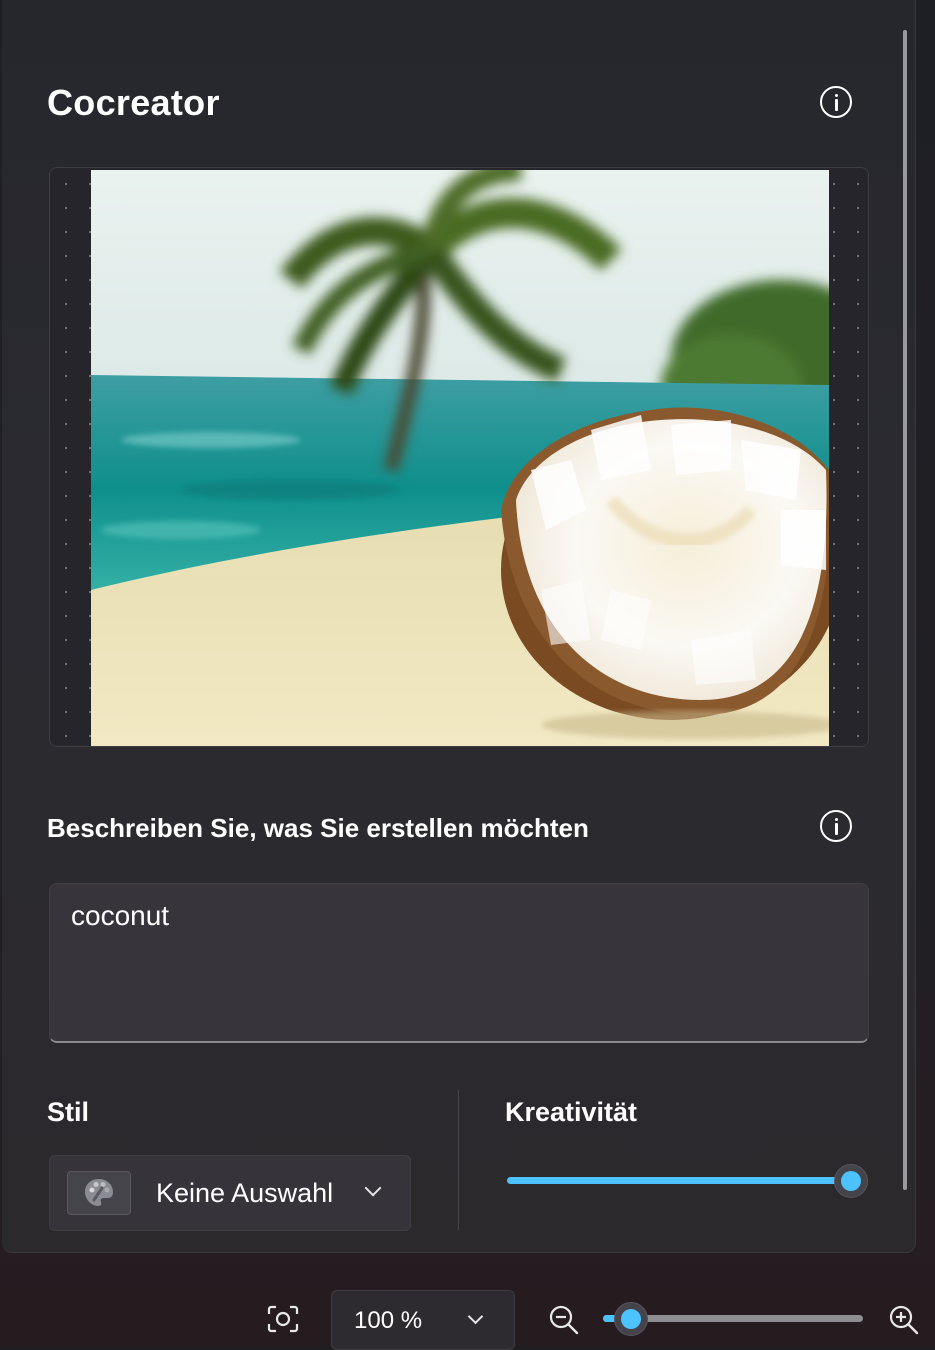  Describe the element at coordinates (120, 915) in the screenshot. I see `prompt-text: coconut` at that location.